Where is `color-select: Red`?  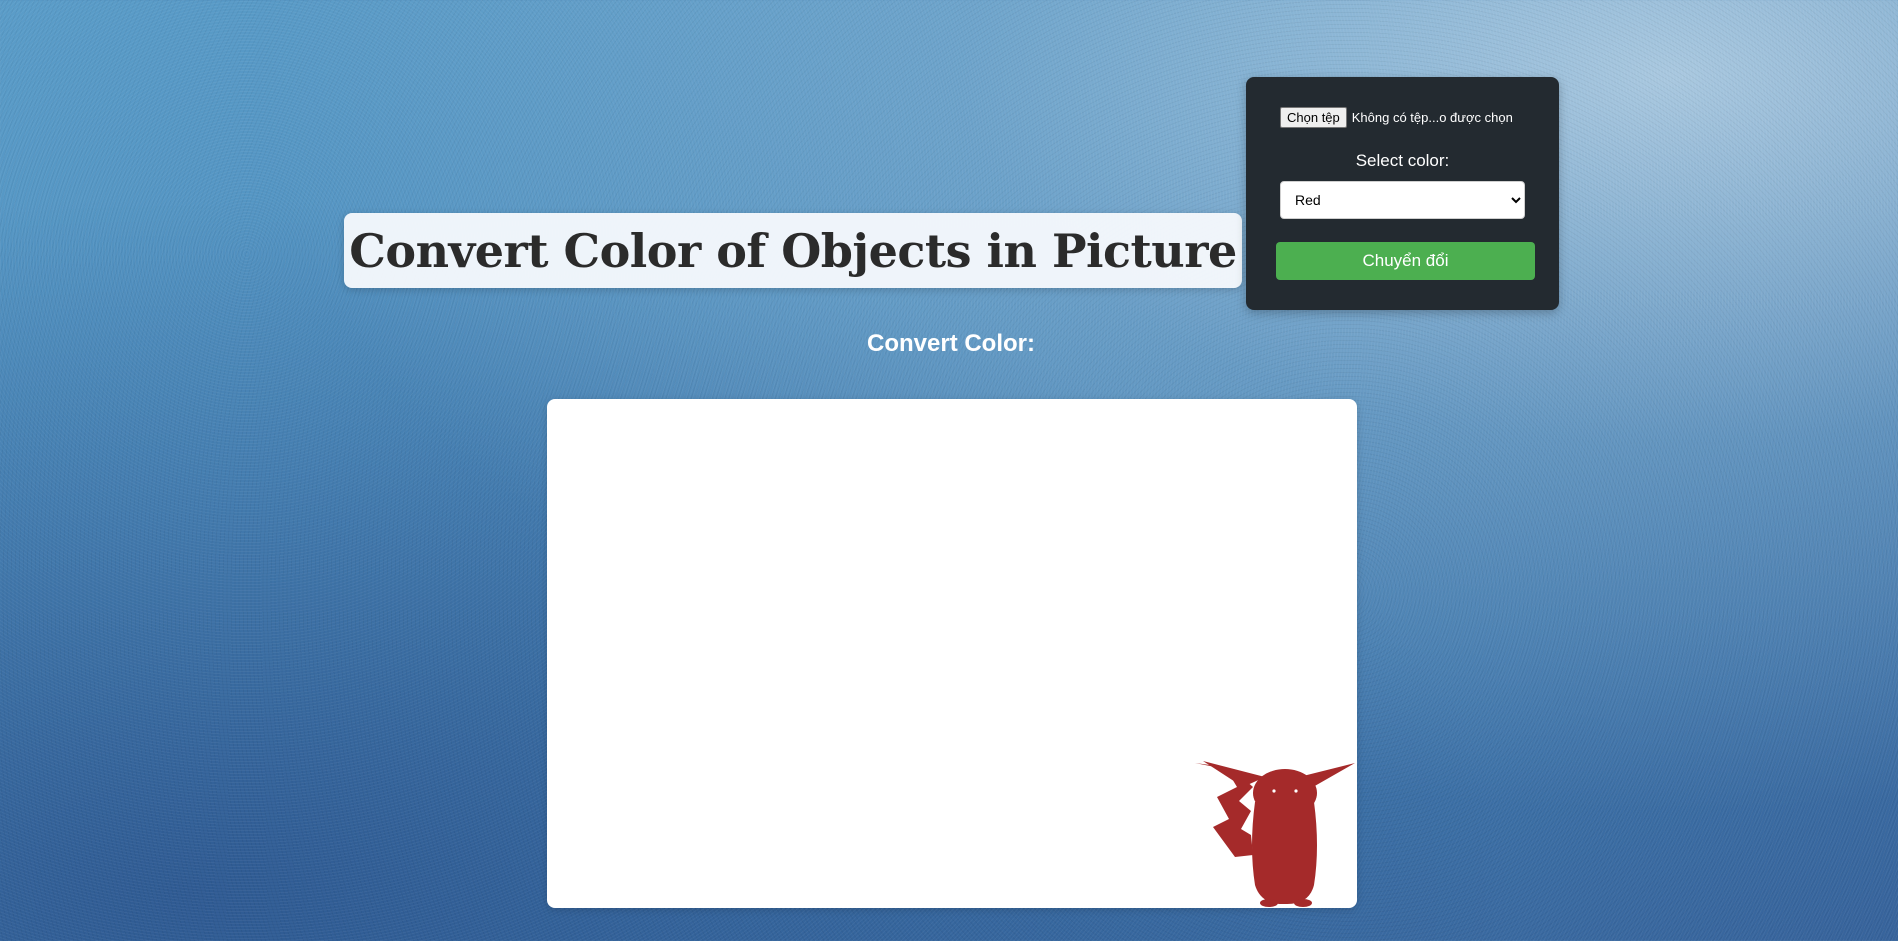 color-select: Red is located at coordinates (1402, 200).